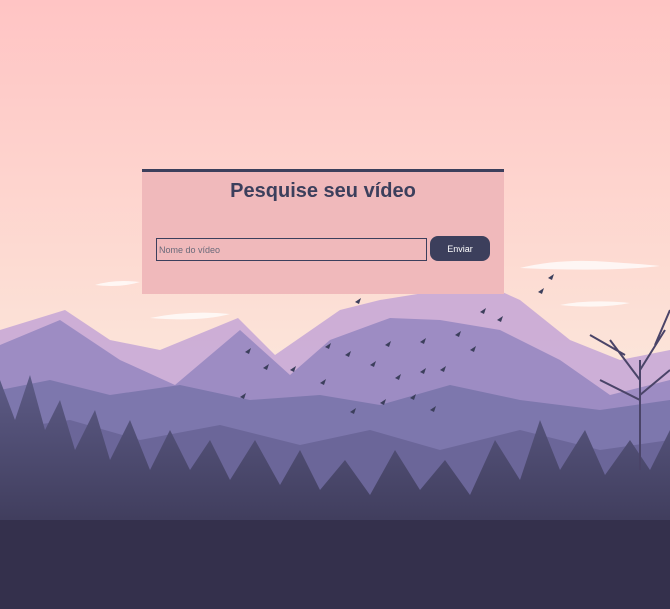 This screenshot has height=609, width=670. I want to click on video-name-input, so click(291, 249).